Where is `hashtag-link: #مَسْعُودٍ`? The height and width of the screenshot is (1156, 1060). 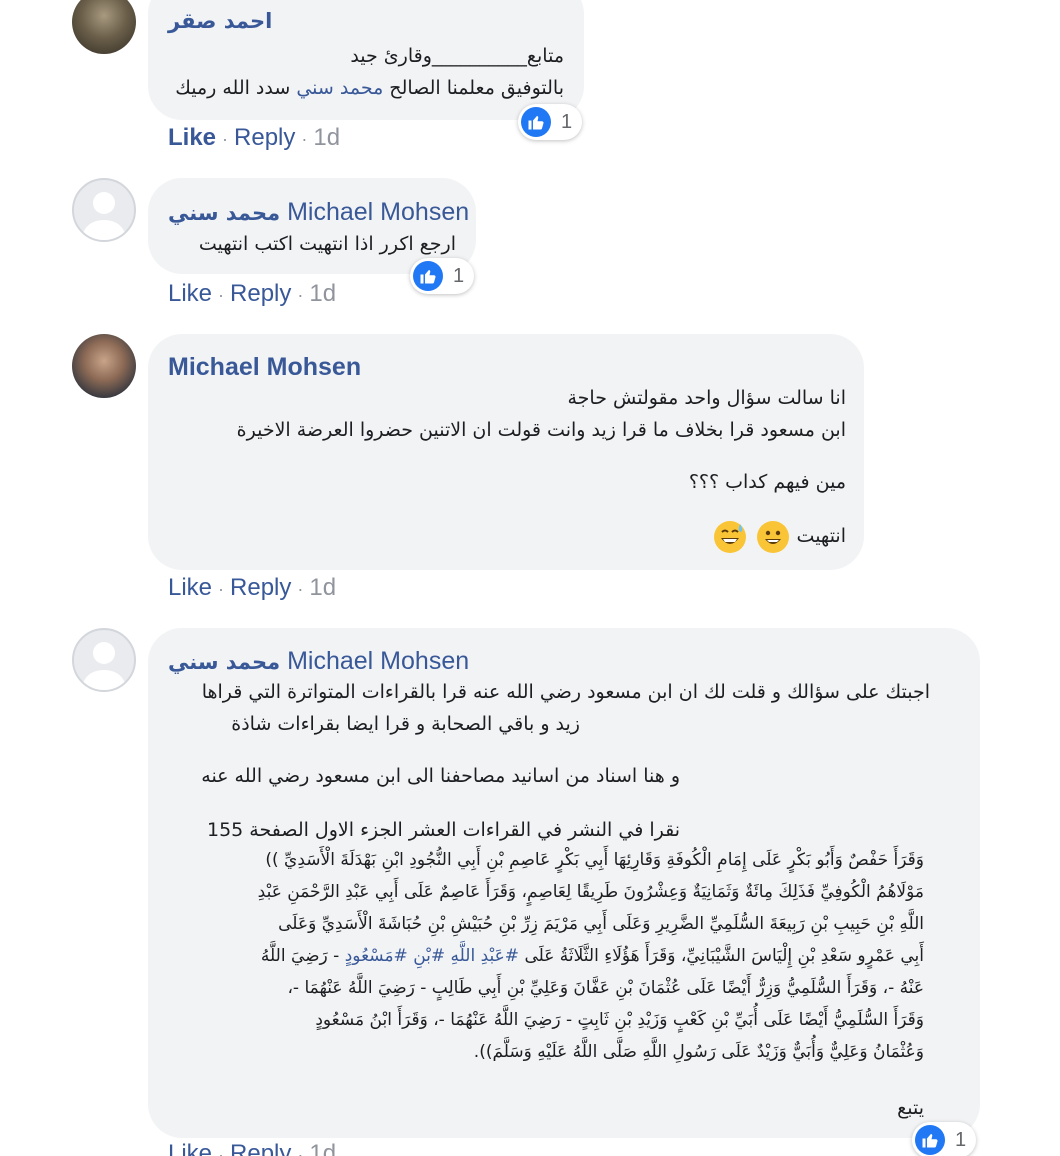 hashtag-link: #مَسْعُودٍ is located at coordinates (376, 956).